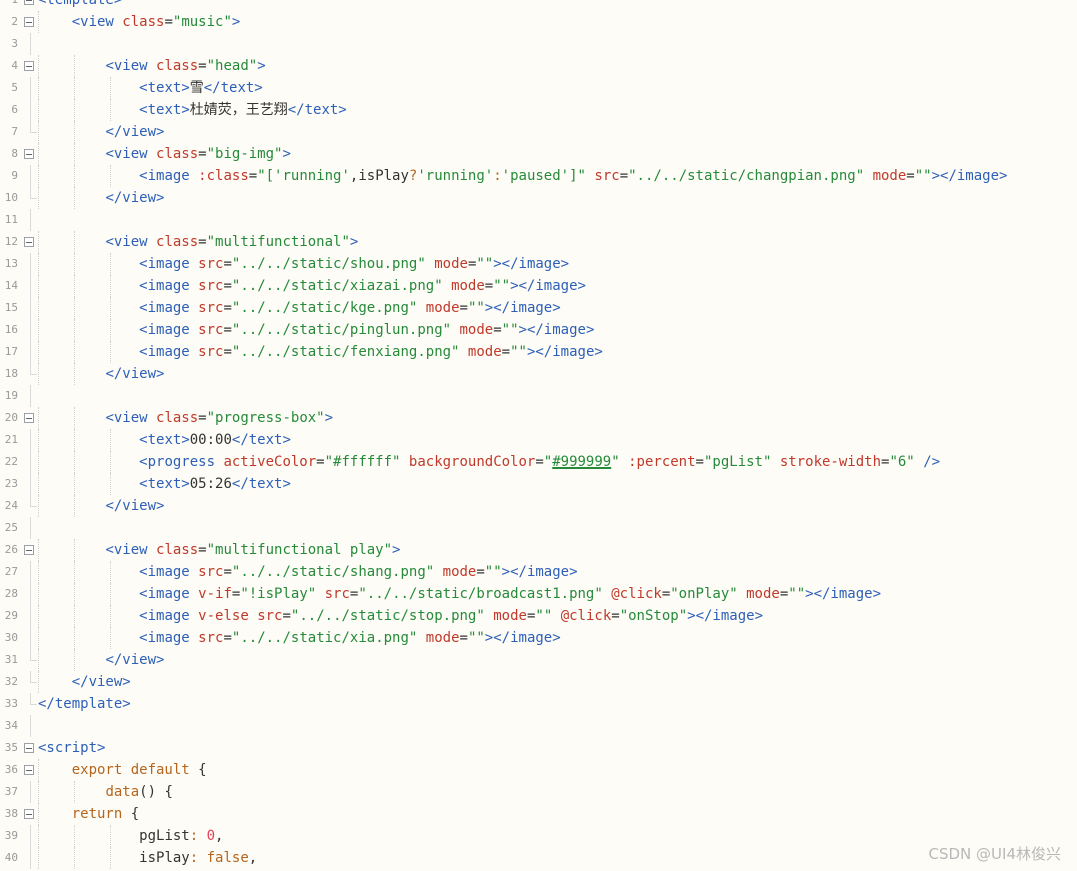 Image resolution: width=1077 pixels, height=871 pixels. Describe the element at coordinates (538, 836) in the screenshot. I see `code-line: 39 pgList: 0,` at that location.